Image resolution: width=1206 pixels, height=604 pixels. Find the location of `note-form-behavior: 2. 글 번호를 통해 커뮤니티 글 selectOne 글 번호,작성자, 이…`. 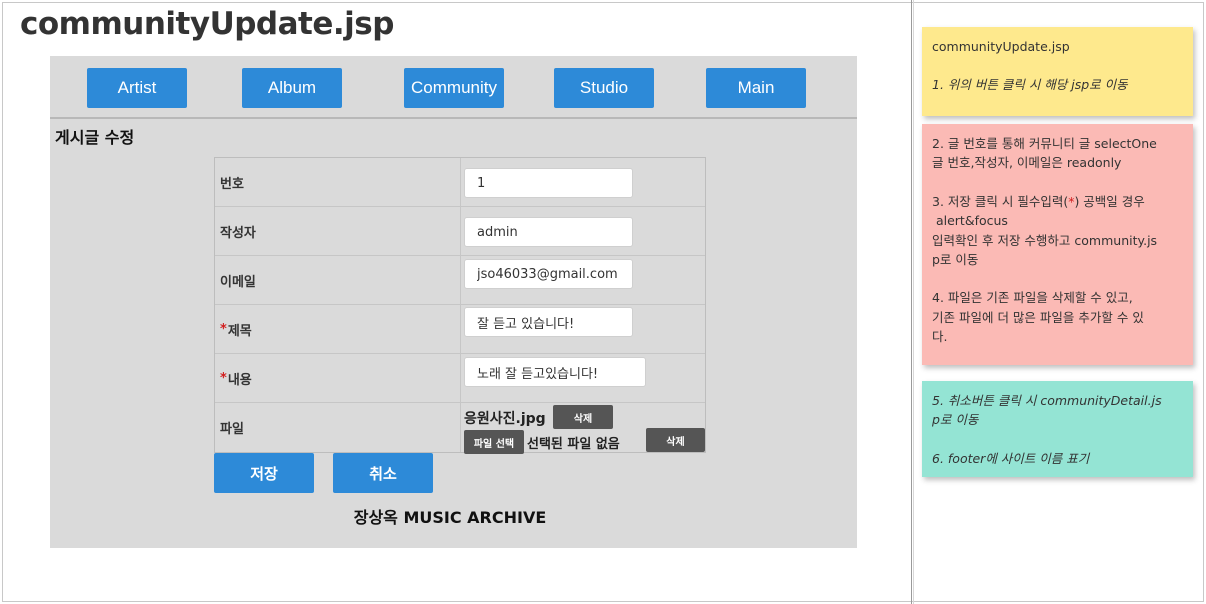

note-form-behavior: 2. 글 번호를 통해 커뮤니티 글 selectOne 글 번호,작성자, 이… is located at coordinates (1057, 244).